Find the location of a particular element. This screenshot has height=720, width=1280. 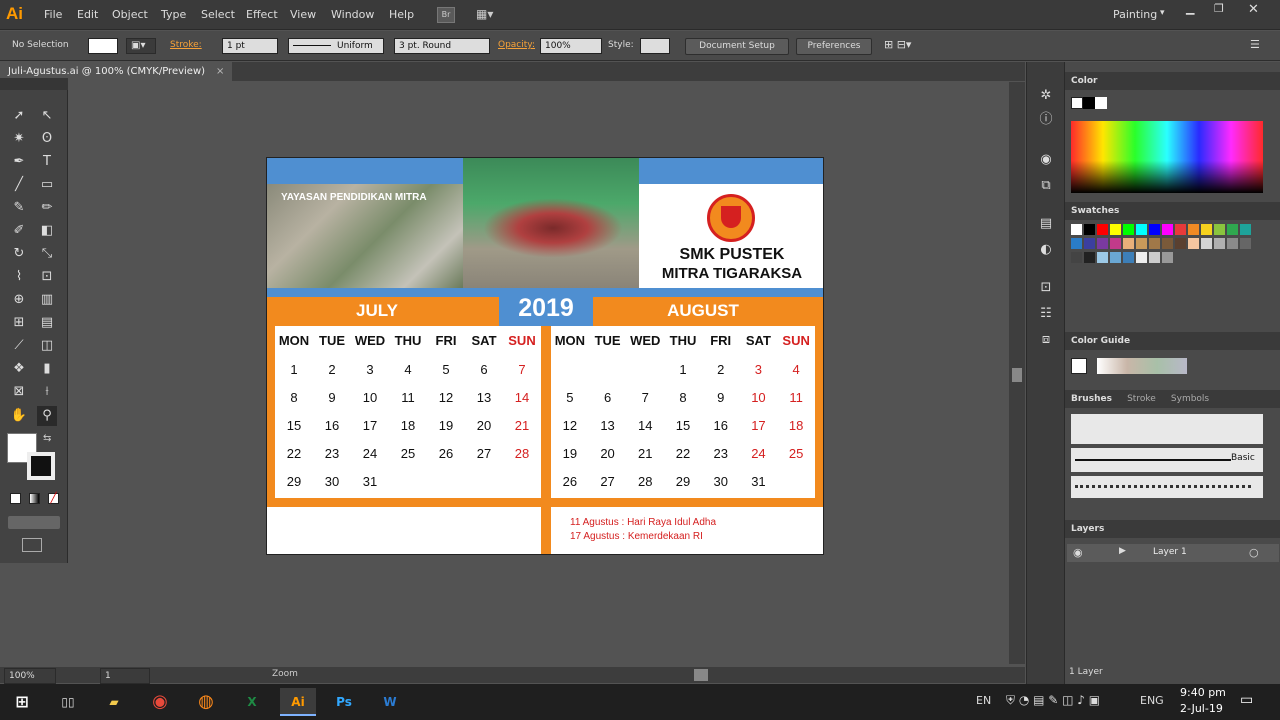

menu-help: Help is located at coordinates (401, 14).